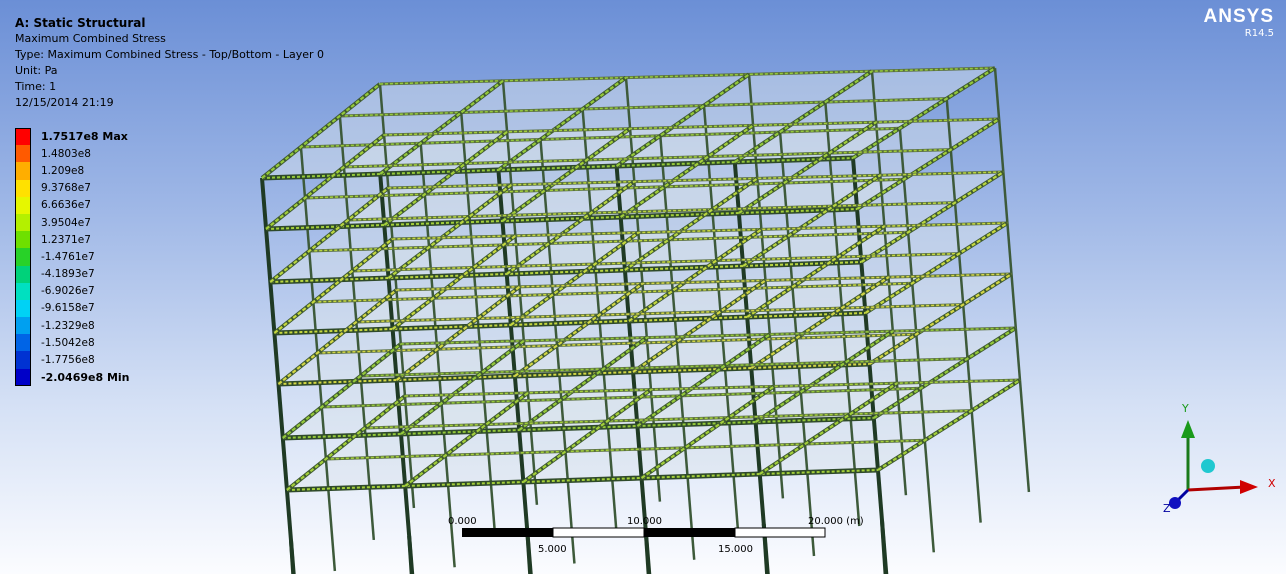  What do you see at coordinates (1272, 483) in the screenshot?
I see `x-axis-label: X` at bounding box center [1272, 483].